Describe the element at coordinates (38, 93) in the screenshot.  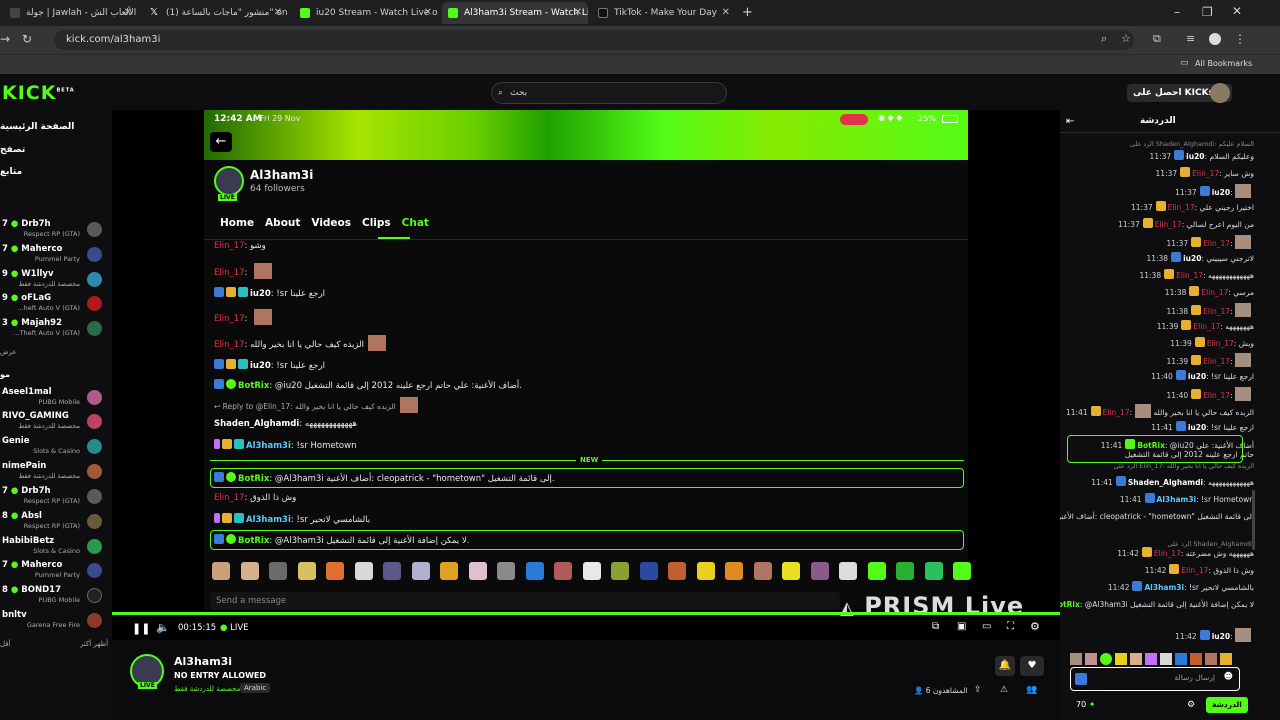
I see `kick-logo: KICKBETA` at that location.